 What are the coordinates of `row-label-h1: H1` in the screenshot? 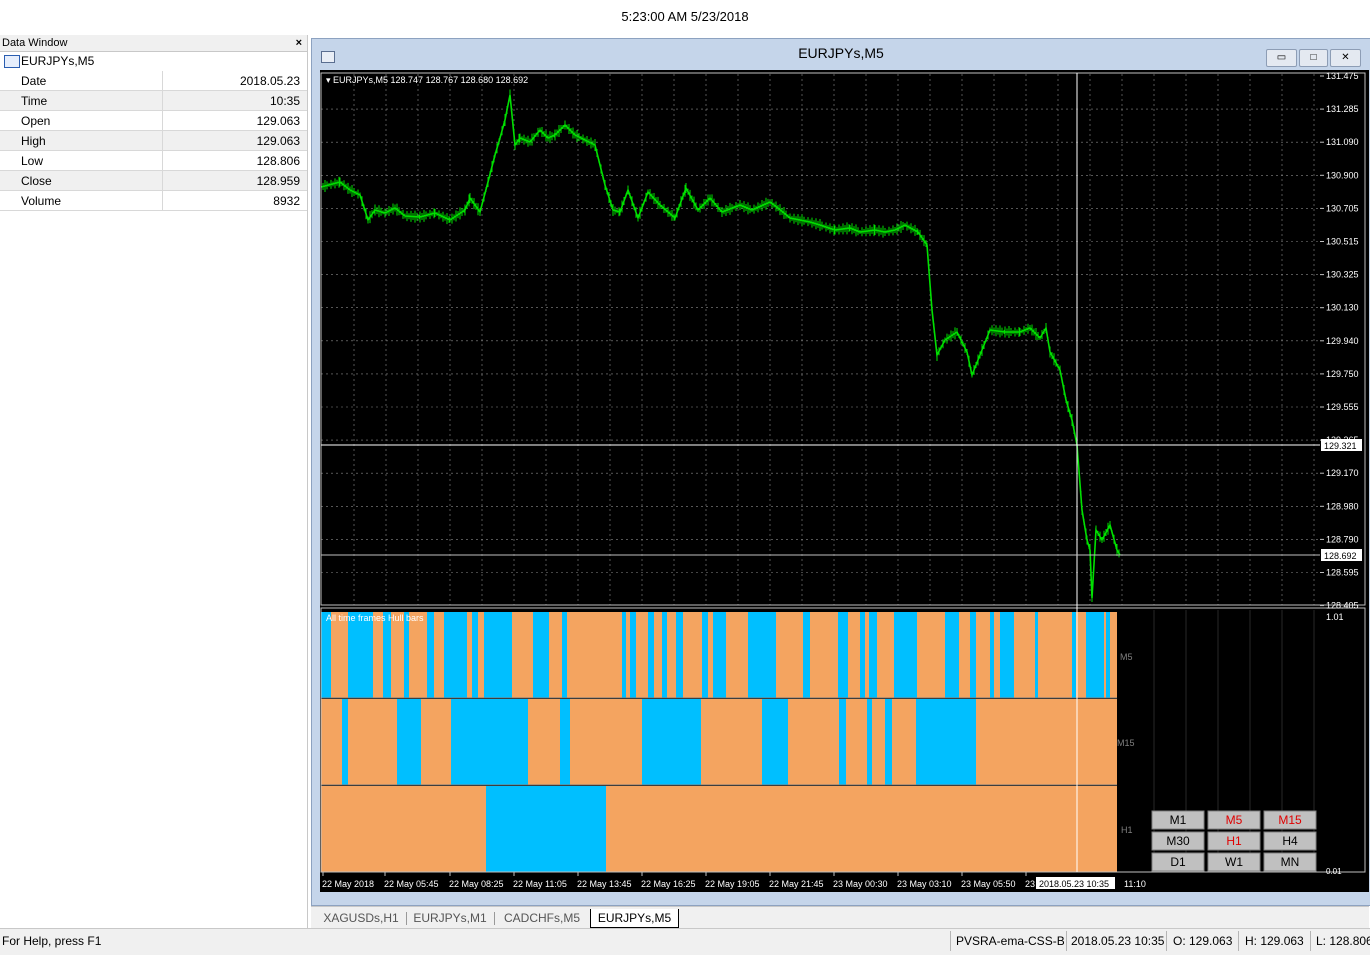 It's located at (1127, 830).